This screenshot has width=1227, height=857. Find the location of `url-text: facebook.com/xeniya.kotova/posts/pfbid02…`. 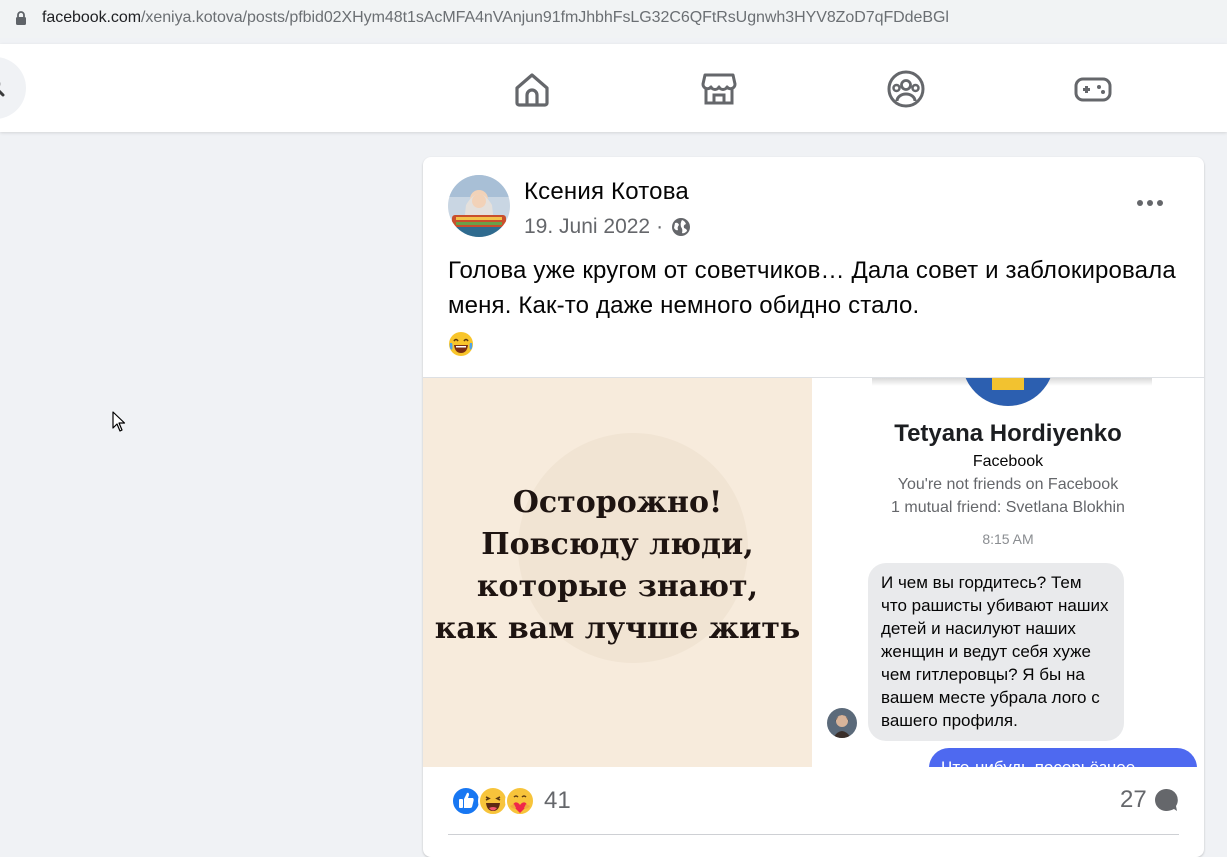

url-text: facebook.com/xeniya.kotova/posts/pfbid02… is located at coordinates (495, 18).